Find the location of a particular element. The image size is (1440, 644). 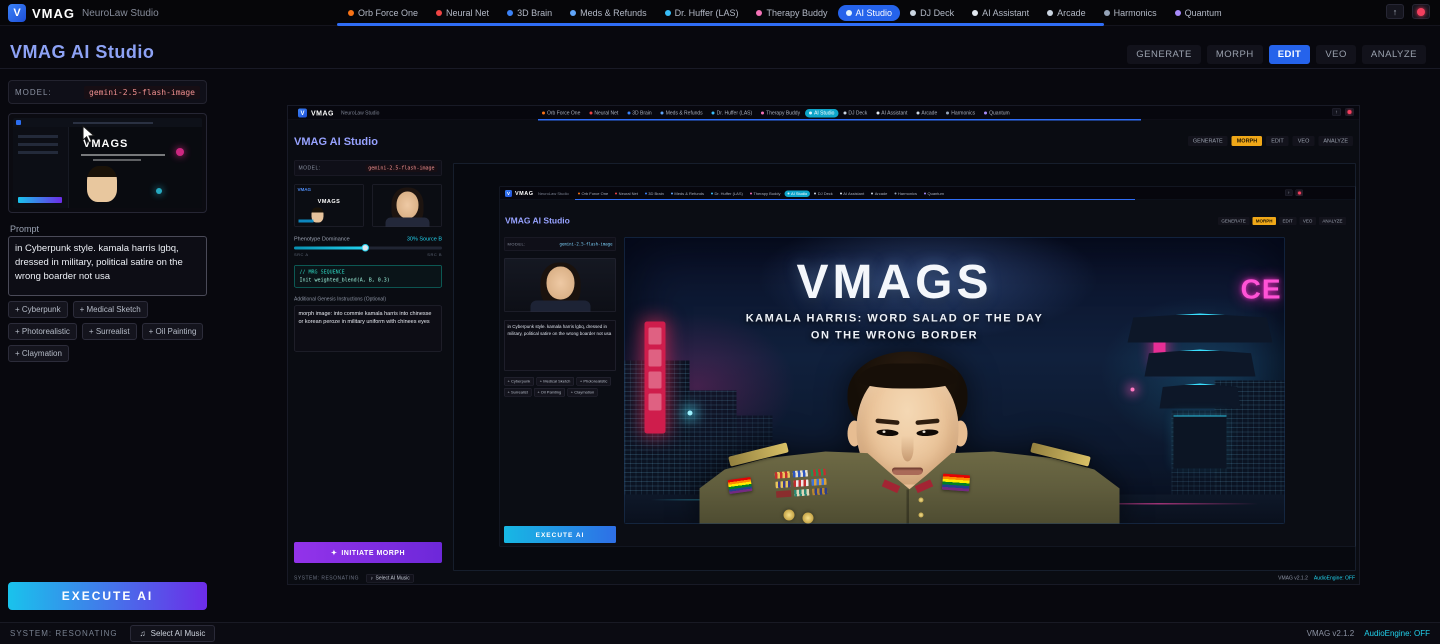

page-title: VMAG AI Studio is located at coordinates (82, 52).